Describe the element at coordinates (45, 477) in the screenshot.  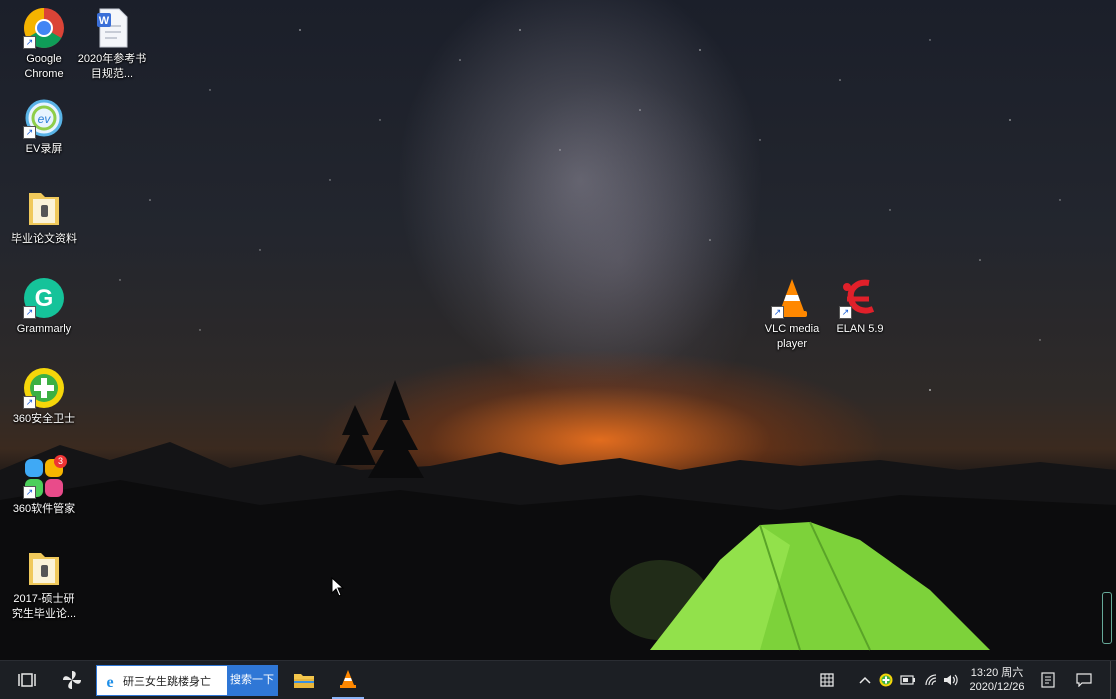
I see `360-software-manager-icon: 3 ↗` at that location.